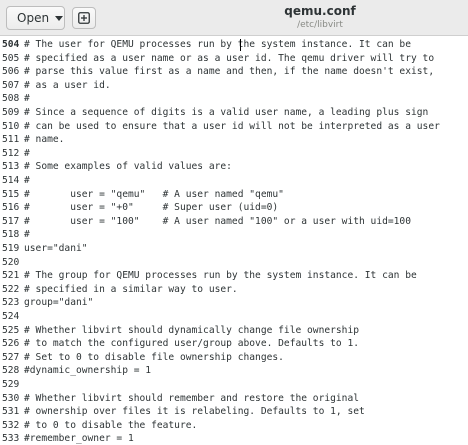 This screenshot has width=468, height=445. I want to click on line-number: 512, so click(11, 153).